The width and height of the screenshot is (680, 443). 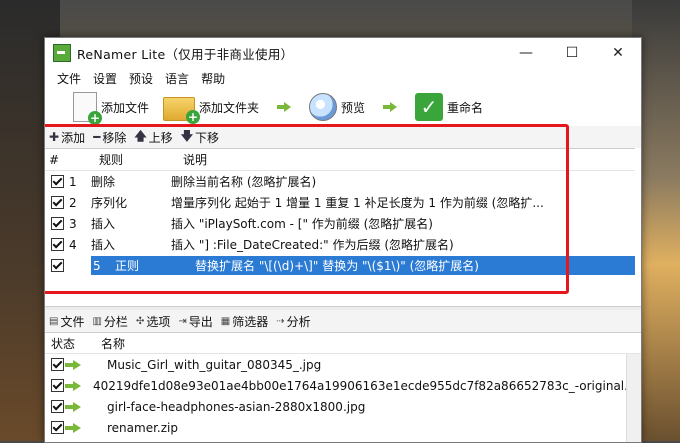 What do you see at coordinates (337, 266) in the screenshot?
I see `rule-desc: 替换扩展名 "\[(\d)+\]" 替换为 "\($1\)" (忽略扩展名)` at bounding box center [337, 266].